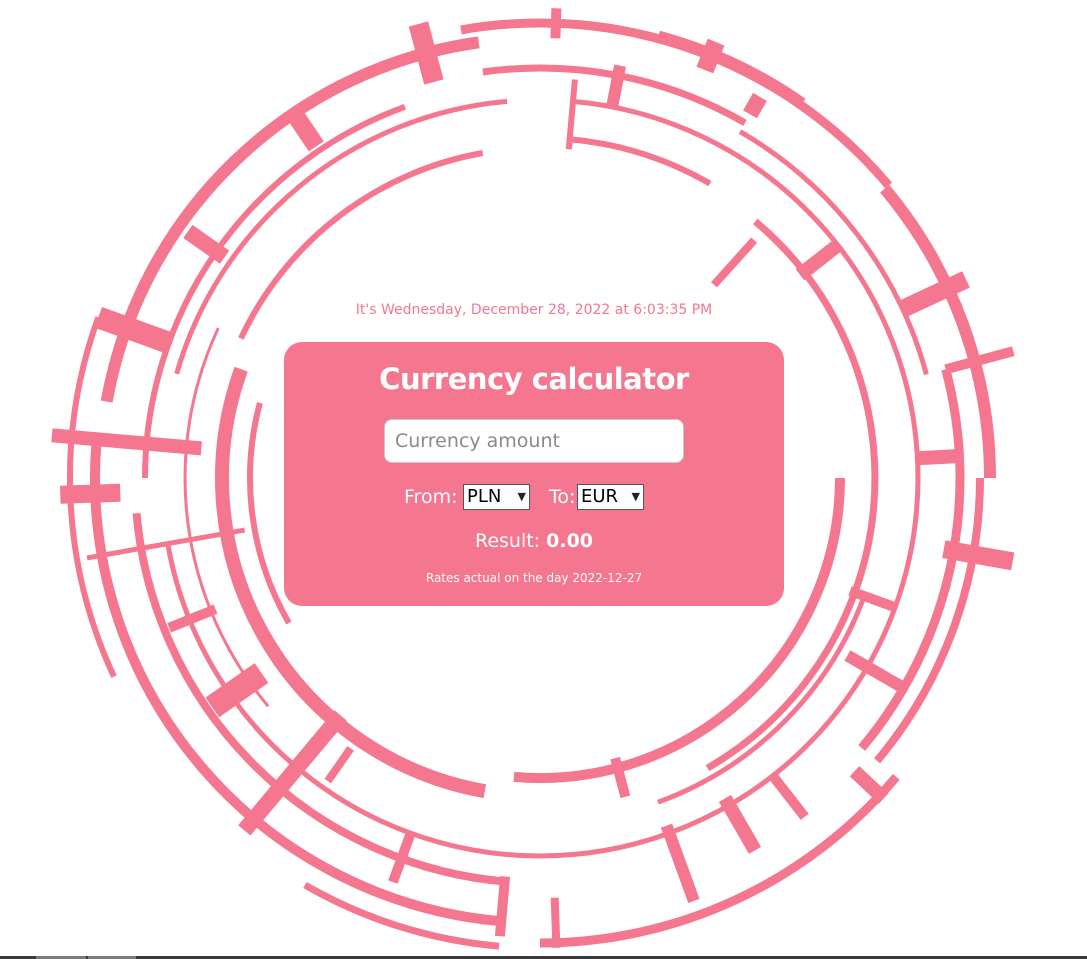 This screenshot has height=959, width=1087. I want to click on calculator-title: Currency calculator, so click(534, 379).